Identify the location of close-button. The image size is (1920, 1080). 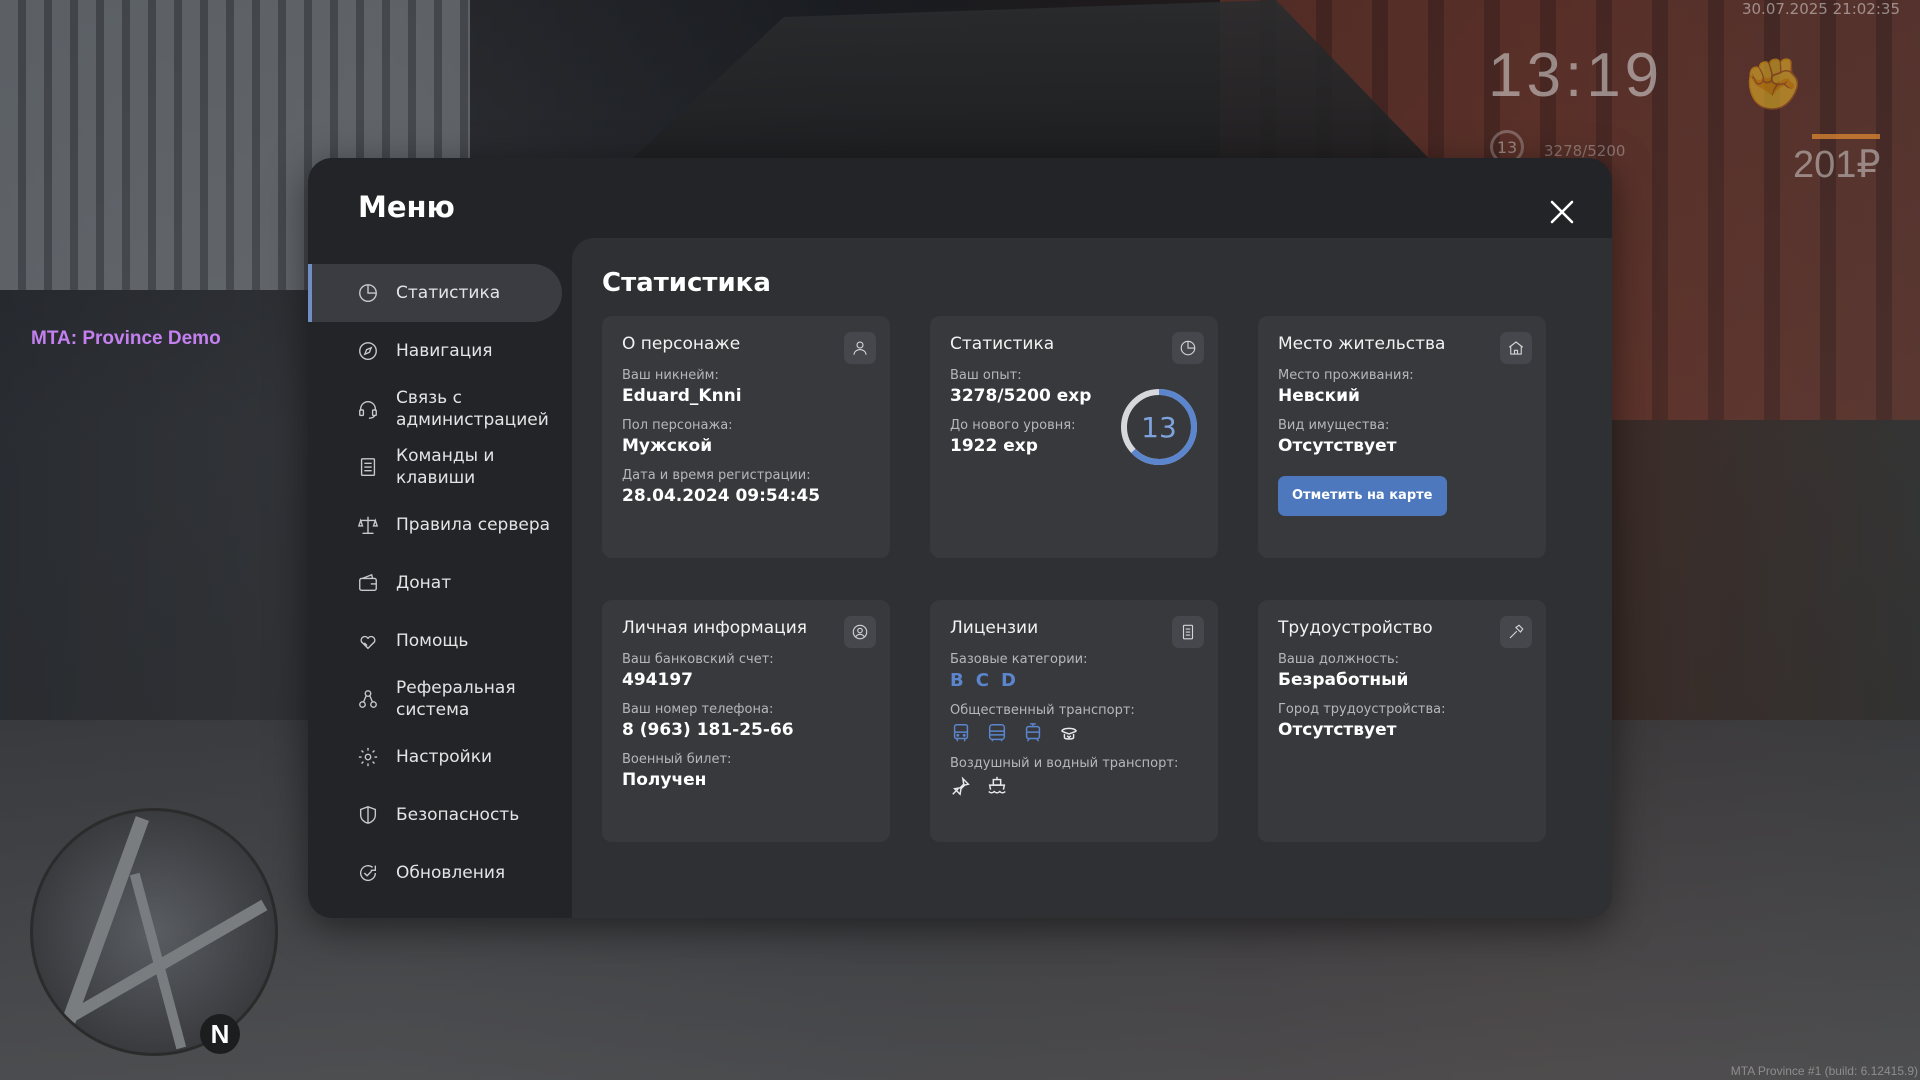
(1562, 212).